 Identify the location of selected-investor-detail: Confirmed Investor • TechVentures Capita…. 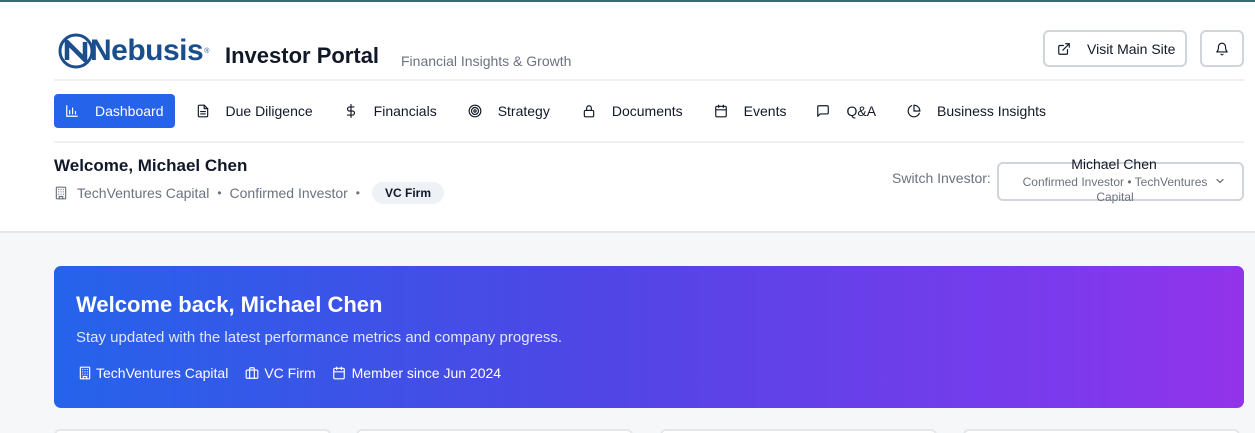
(1115, 189).